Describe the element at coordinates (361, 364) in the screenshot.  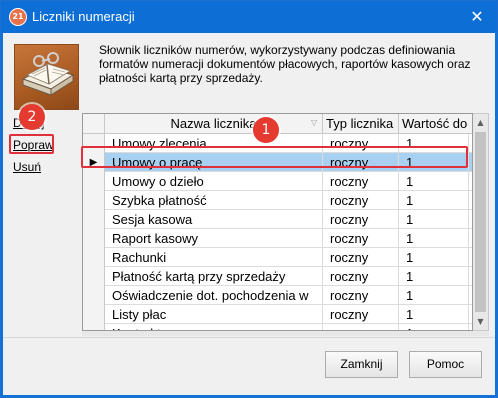
I see `close-button: Zamknij` at that location.